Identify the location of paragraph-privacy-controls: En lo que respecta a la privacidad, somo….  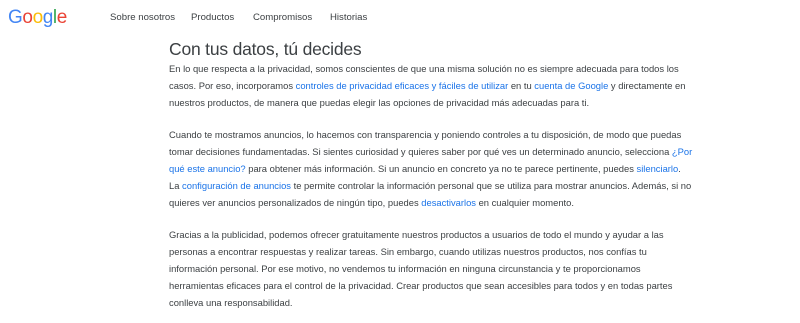
(431, 86).